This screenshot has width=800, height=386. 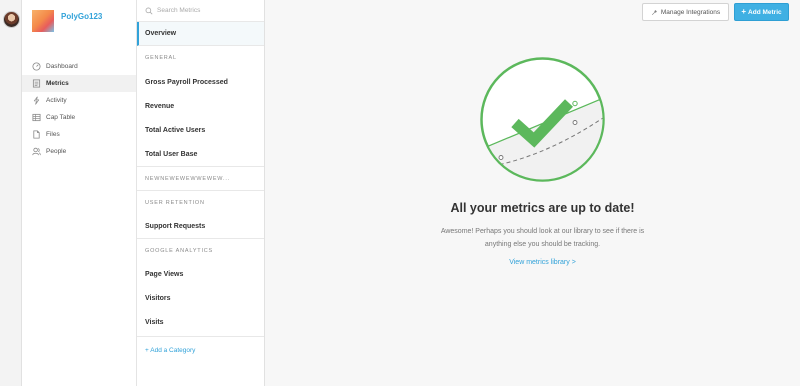 What do you see at coordinates (79, 134) in the screenshot?
I see `sidebar-item-files: Files` at bounding box center [79, 134].